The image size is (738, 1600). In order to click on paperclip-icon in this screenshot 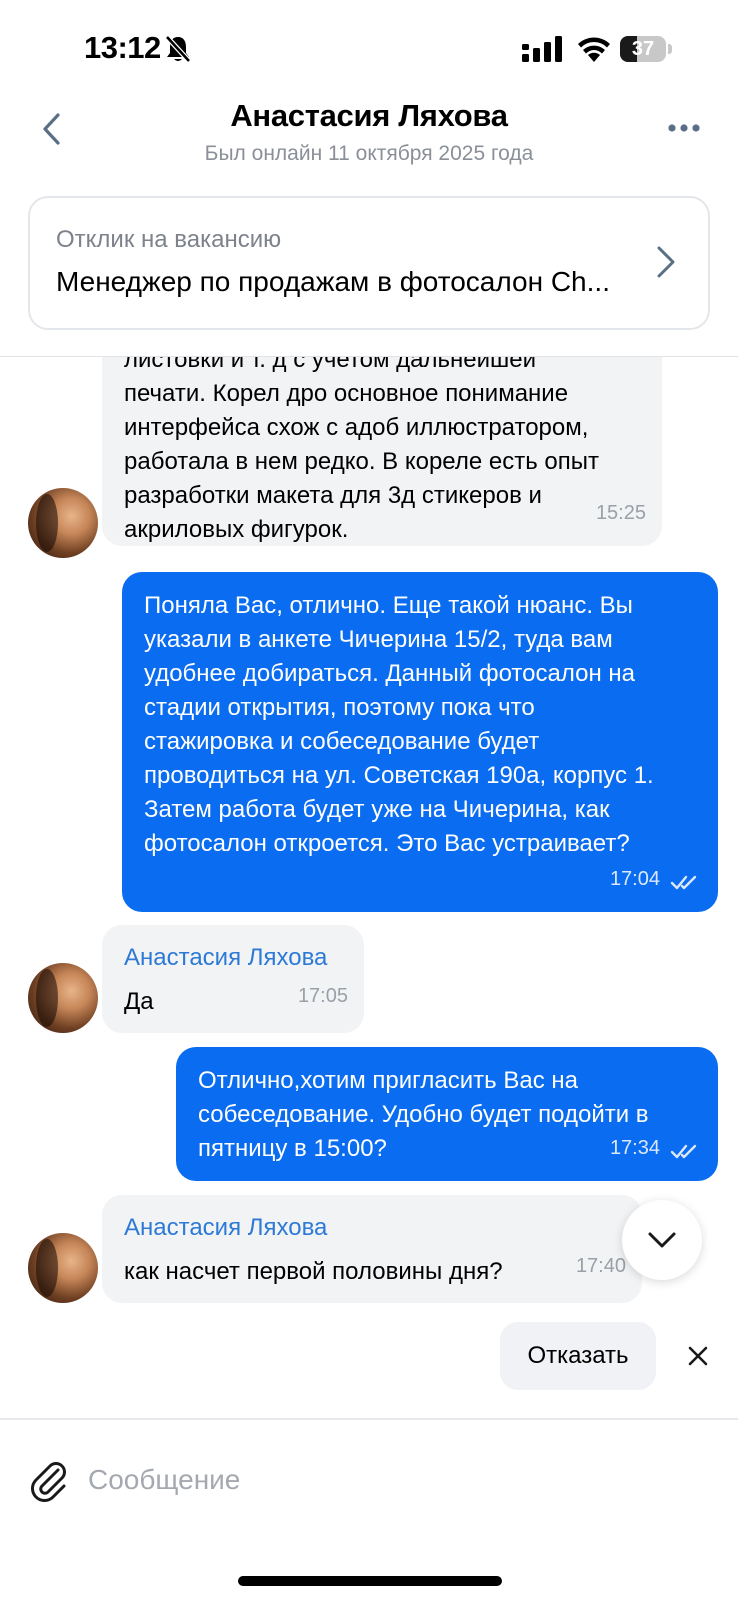, I will do `click(48, 1480)`.